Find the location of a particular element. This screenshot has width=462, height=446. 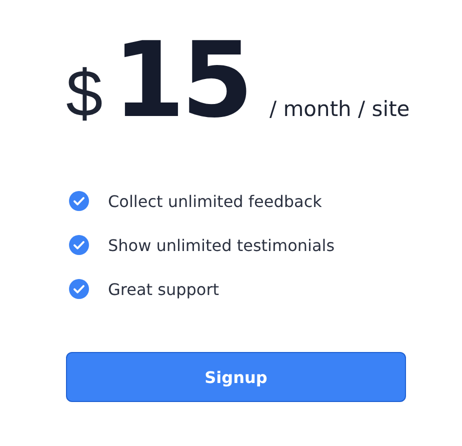

signup-button: Signup is located at coordinates (236, 377).